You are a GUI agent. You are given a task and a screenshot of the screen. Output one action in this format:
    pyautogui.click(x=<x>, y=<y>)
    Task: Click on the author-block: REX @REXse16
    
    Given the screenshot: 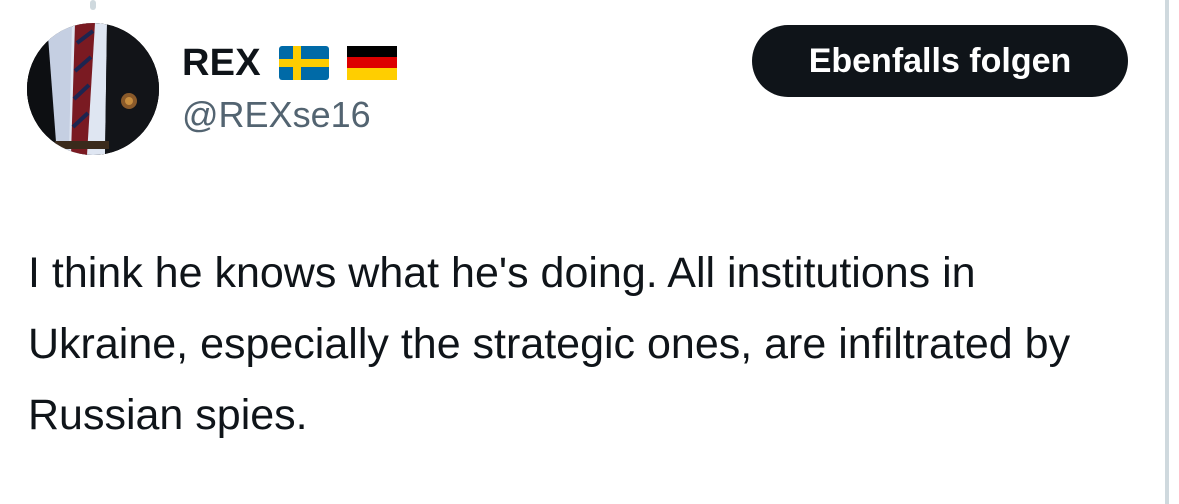 What is the action you would take?
    pyautogui.click(x=289, y=88)
    